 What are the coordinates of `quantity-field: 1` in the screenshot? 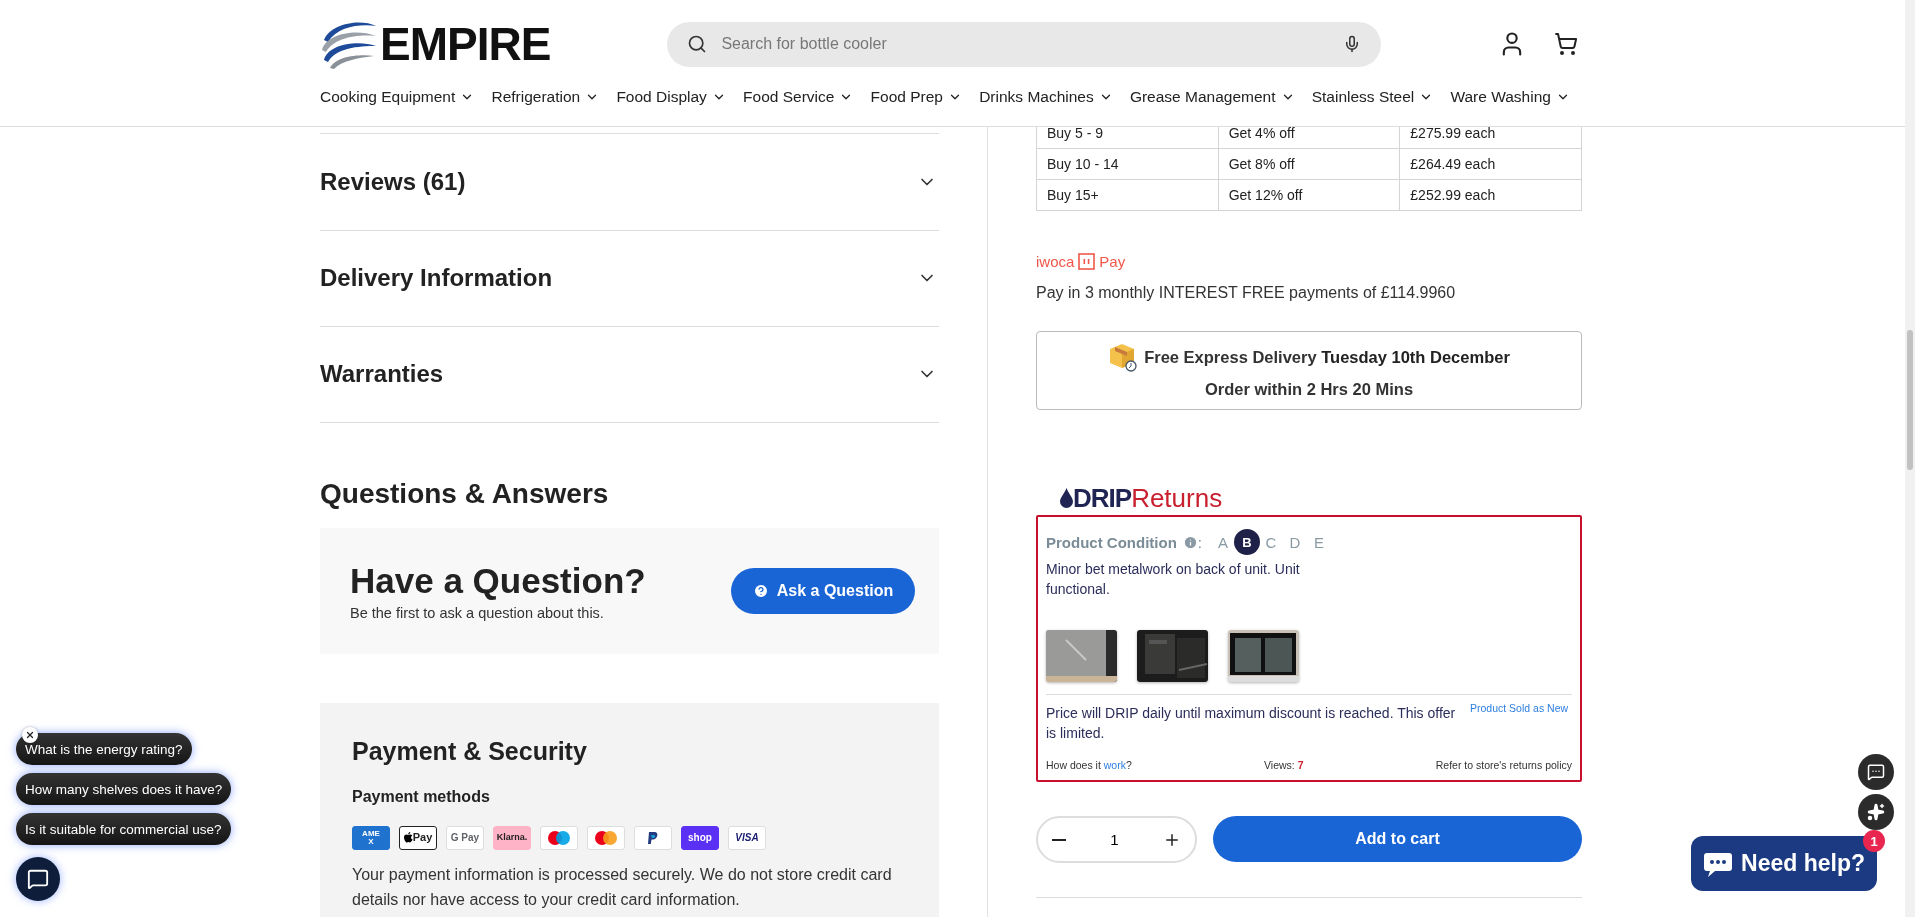 It's located at (1114, 839).